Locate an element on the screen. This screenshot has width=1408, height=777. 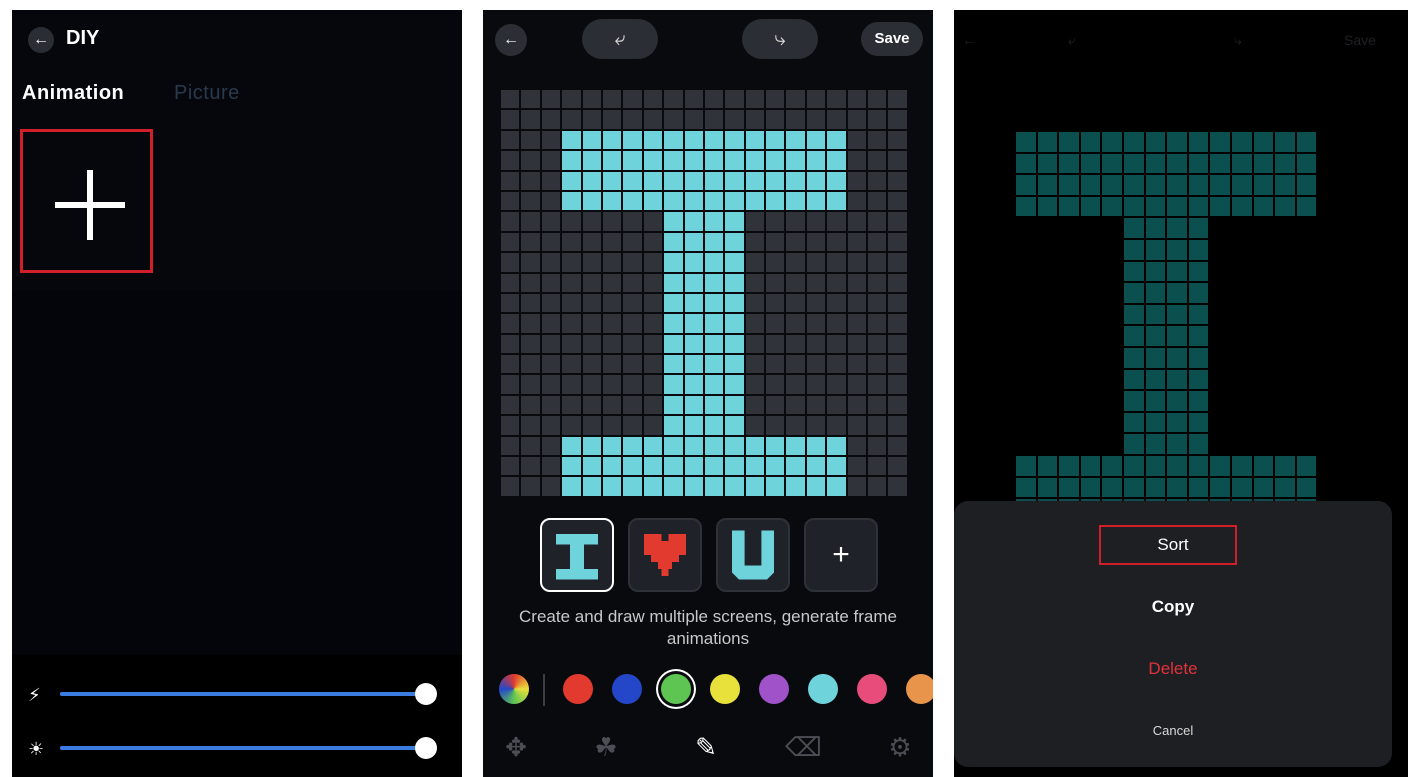
speed-slider is located at coordinates (248, 694).